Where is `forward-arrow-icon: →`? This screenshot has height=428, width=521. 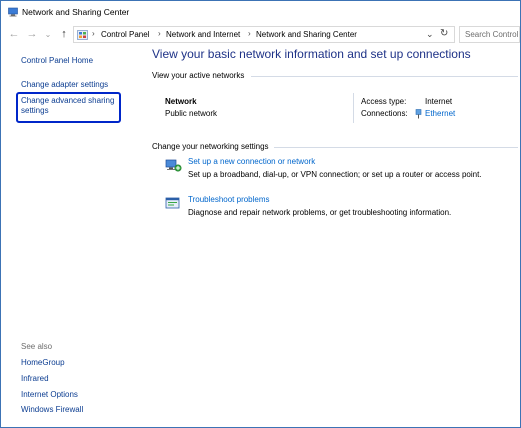 forward-arrow-icon: → is located at coordinates (32, 34).